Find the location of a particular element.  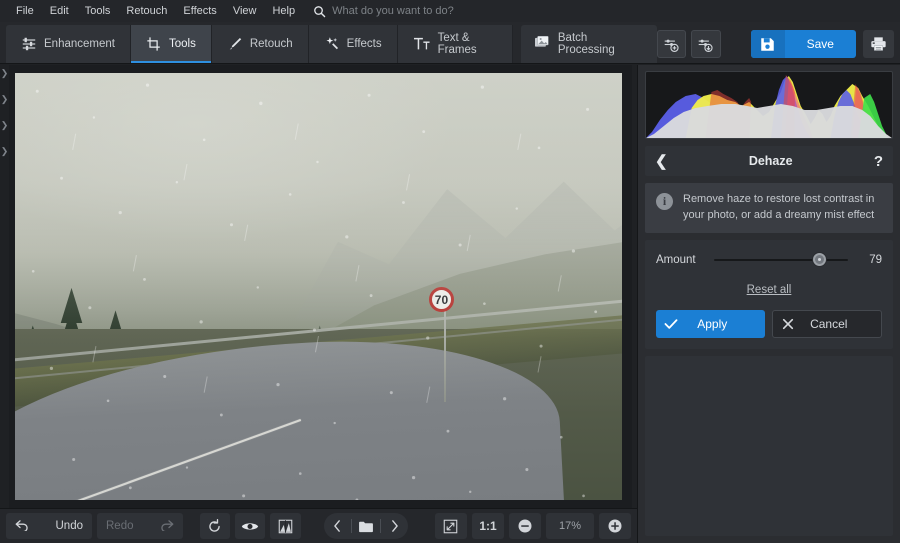

menu-item-effects: Effects is located at coordinates (199, 11).